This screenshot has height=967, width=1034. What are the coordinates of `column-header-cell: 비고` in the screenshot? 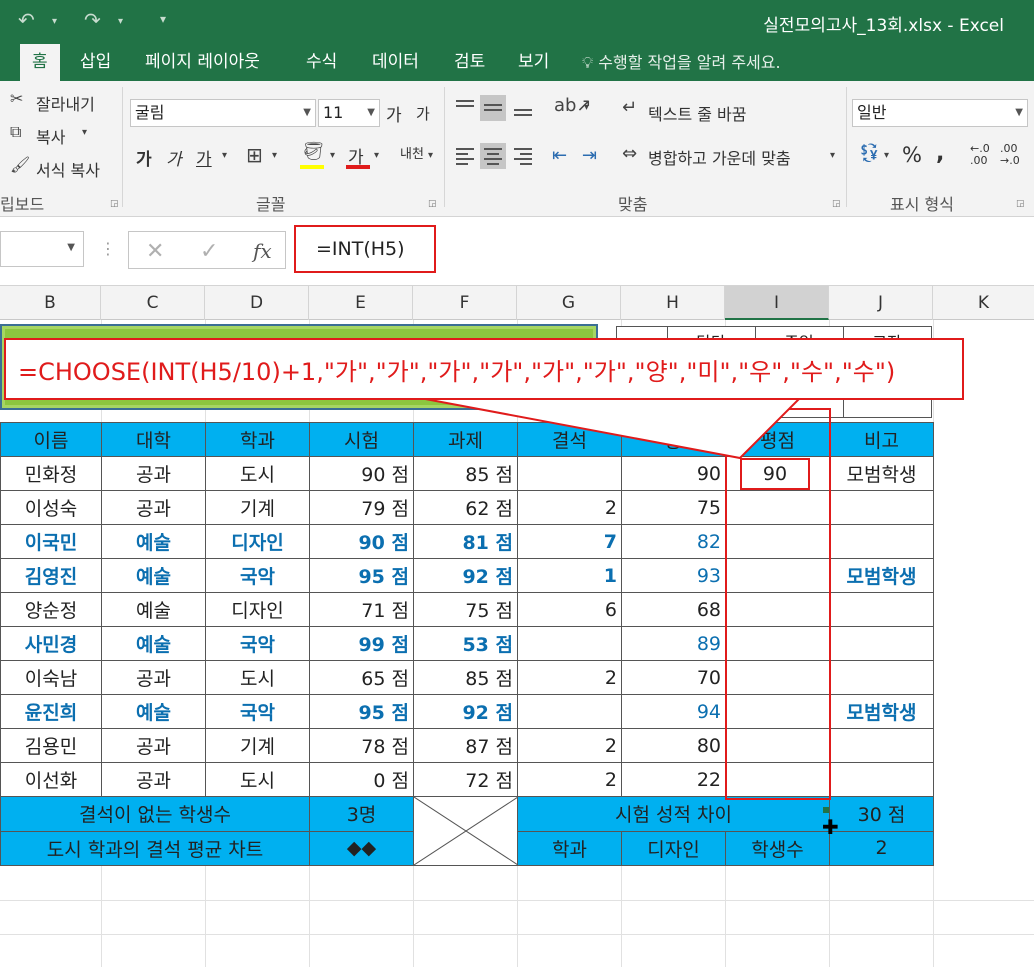 It's located at (881, 439).